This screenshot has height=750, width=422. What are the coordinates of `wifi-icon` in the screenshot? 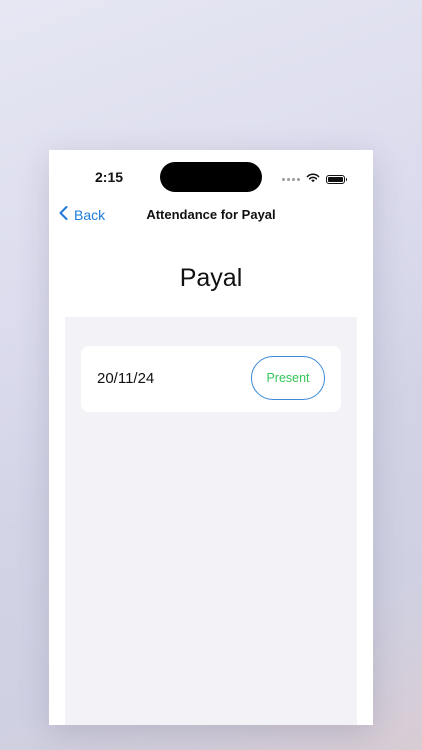 It's located at (313, 179).